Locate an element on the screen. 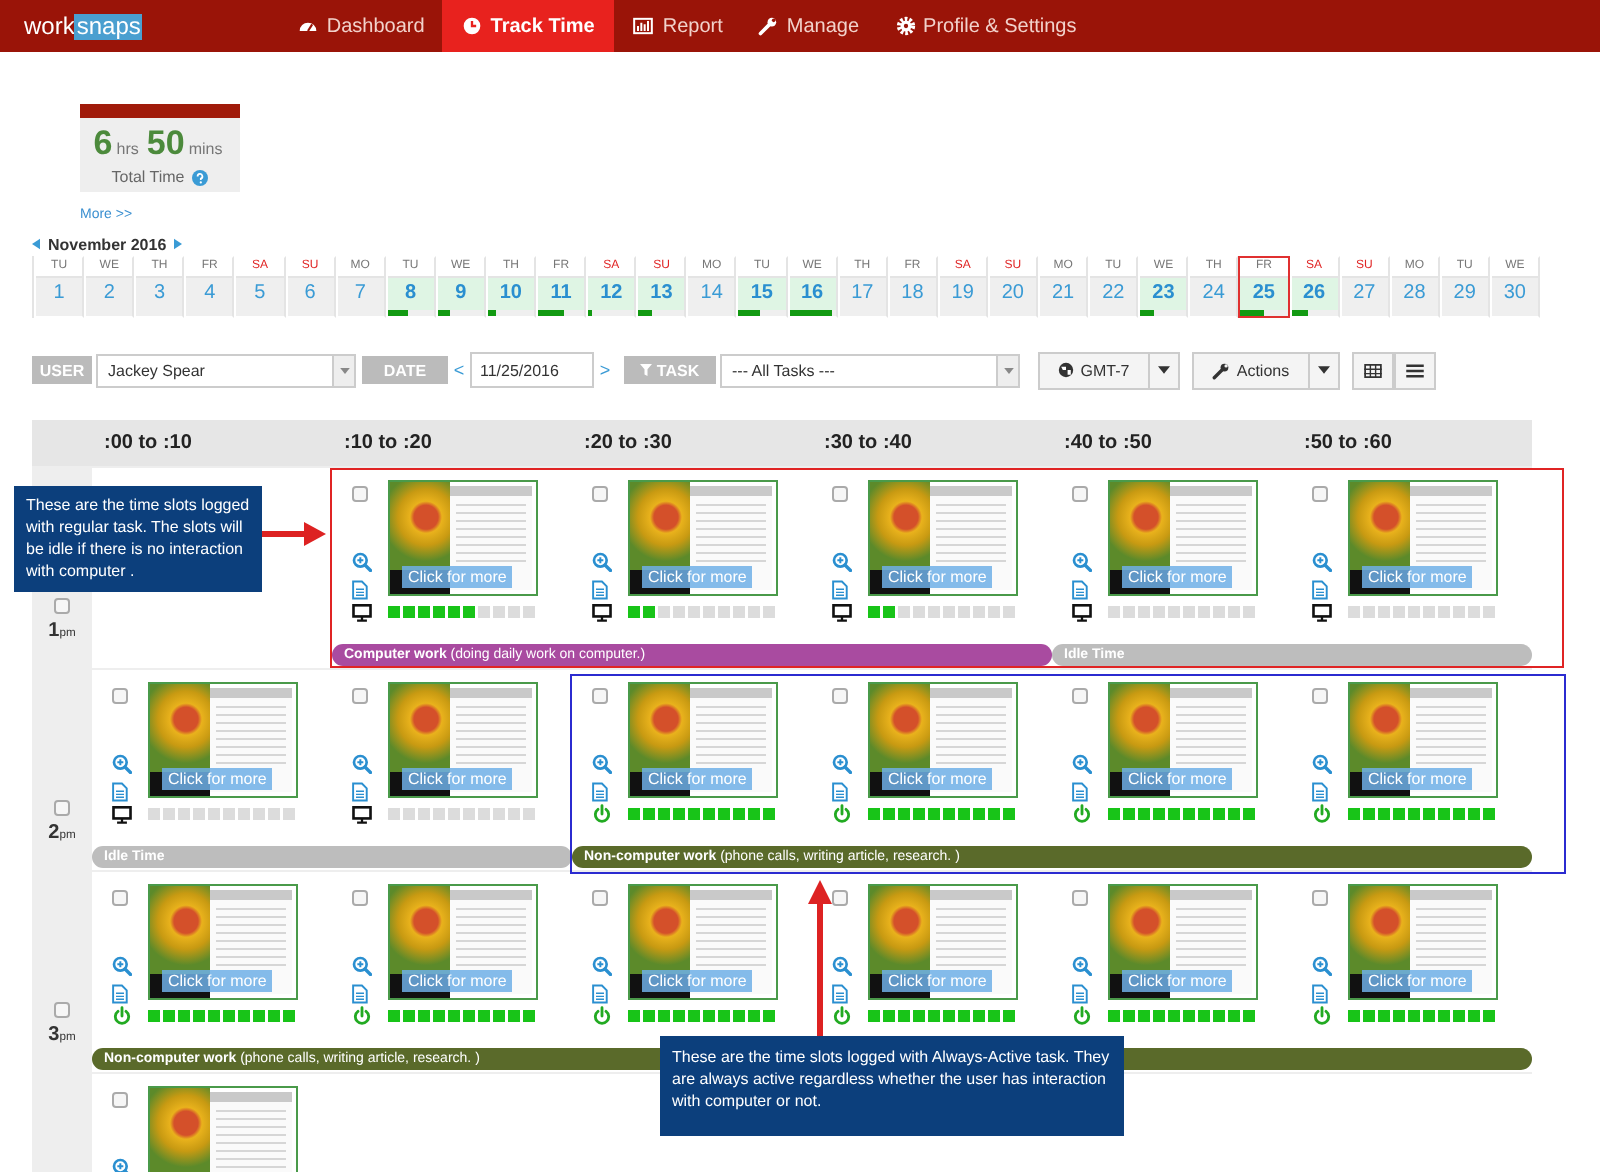 The width and height of the screenshot is (1600, 1172). day-number: 30 is located at coordinates (1514, 294).